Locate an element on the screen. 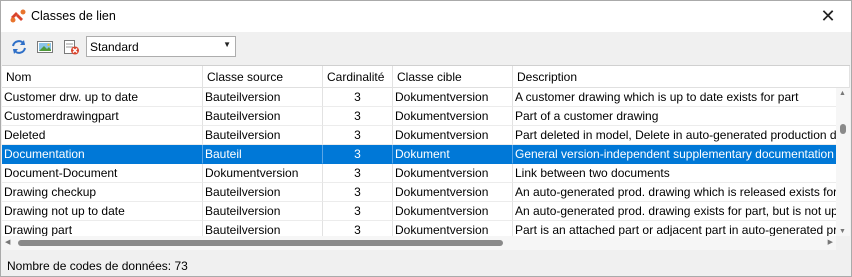 The image size is (852, 277). cell-nom: Documentation is located at coordinates (102, 154).